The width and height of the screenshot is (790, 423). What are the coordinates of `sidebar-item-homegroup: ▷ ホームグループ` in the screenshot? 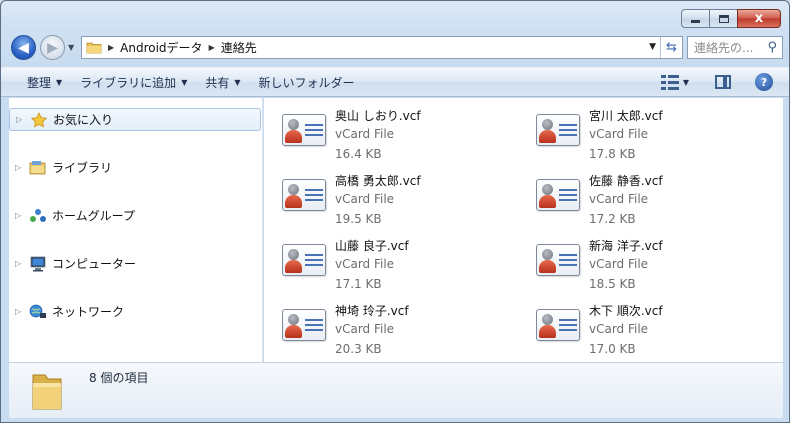 It's located at (135, 215).